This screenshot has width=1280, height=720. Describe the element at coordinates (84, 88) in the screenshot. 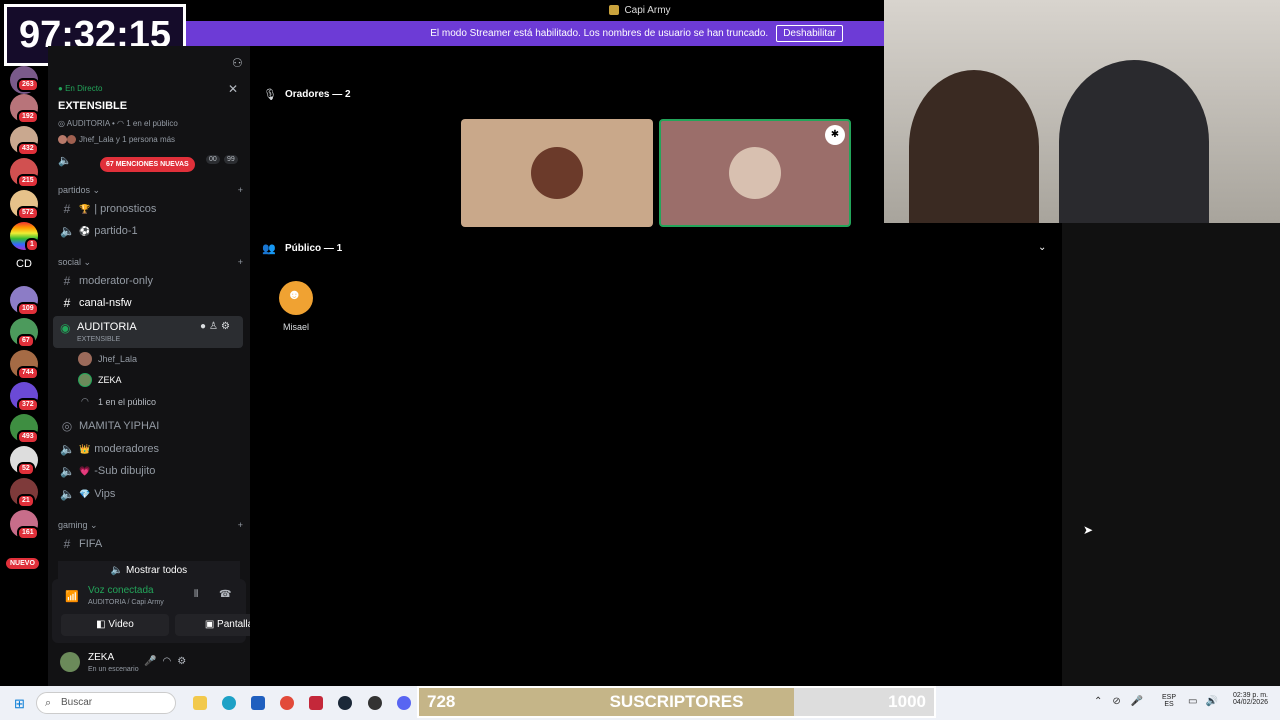

I see `live-status-label: En Directo` at that location.